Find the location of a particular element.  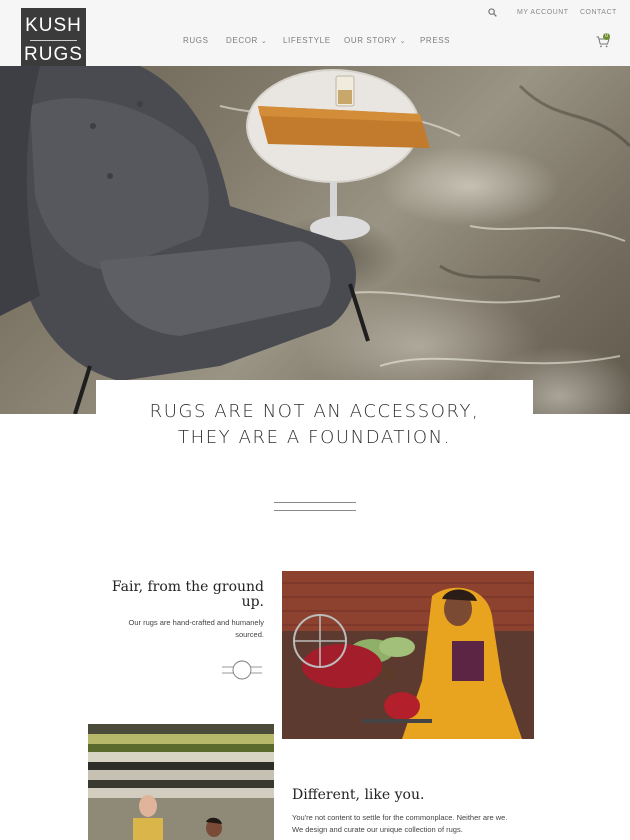

search-icon is located at coordinates (492, 12).